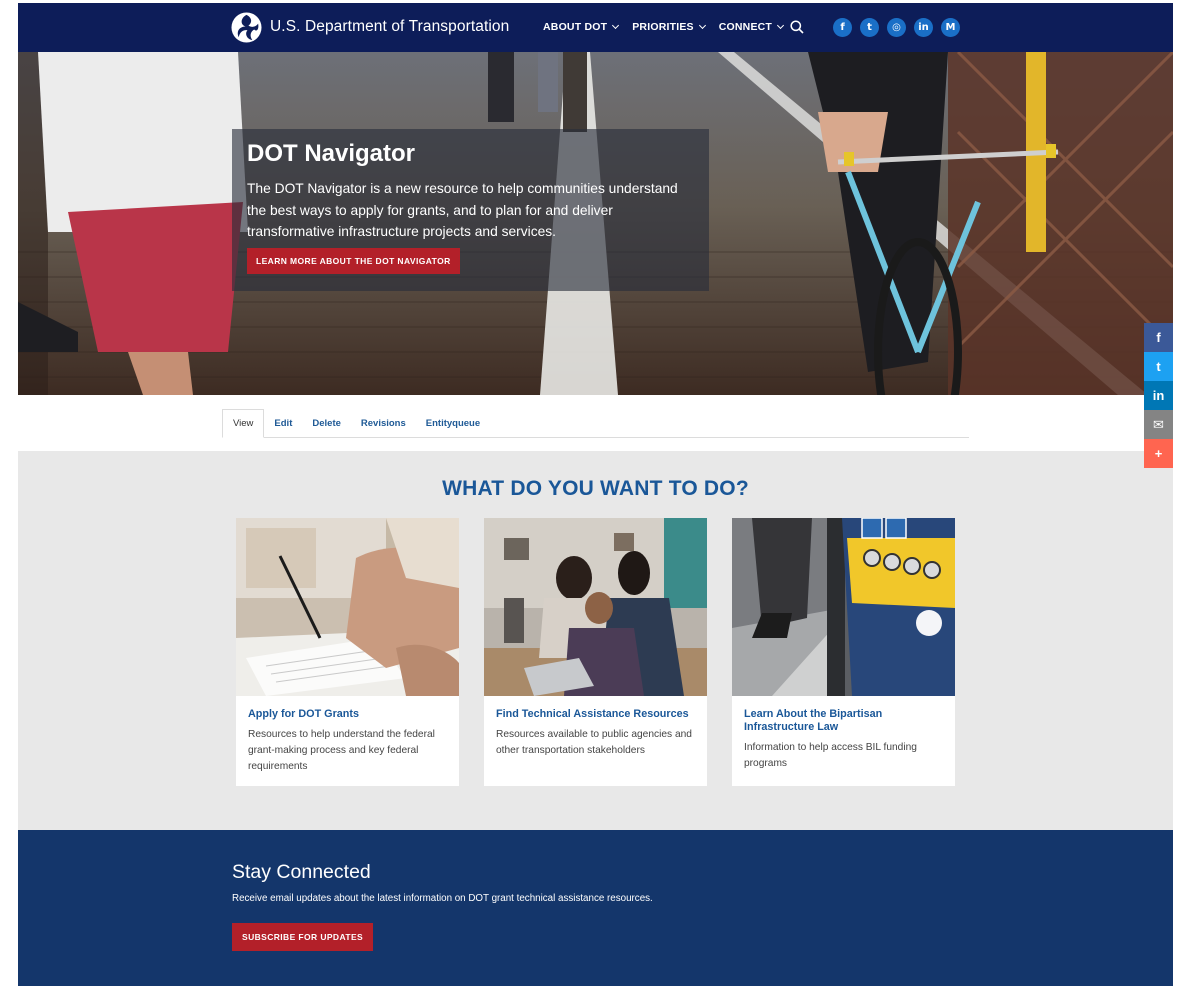 This screenshot has width=1184, height=986. I want to click on nav-priorities: PRIORITIES, so click(669, 27).